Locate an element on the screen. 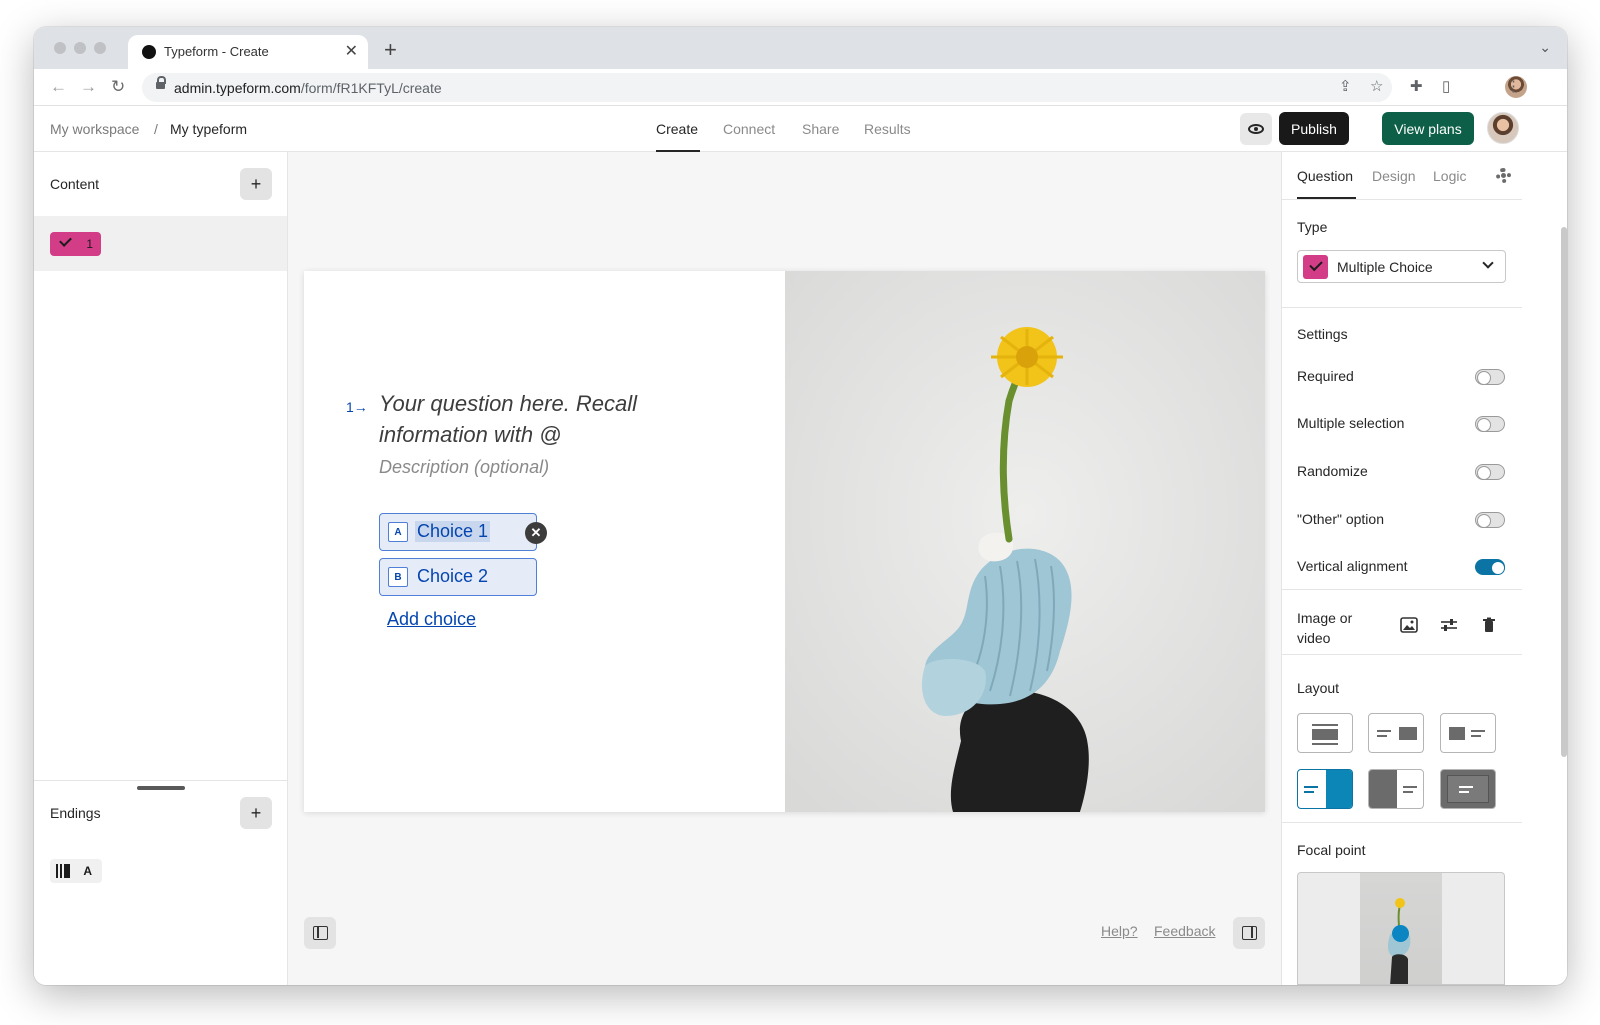 This screenshot has width=1600, height=1025. required-toggle is located at coordinates (1490, 377).